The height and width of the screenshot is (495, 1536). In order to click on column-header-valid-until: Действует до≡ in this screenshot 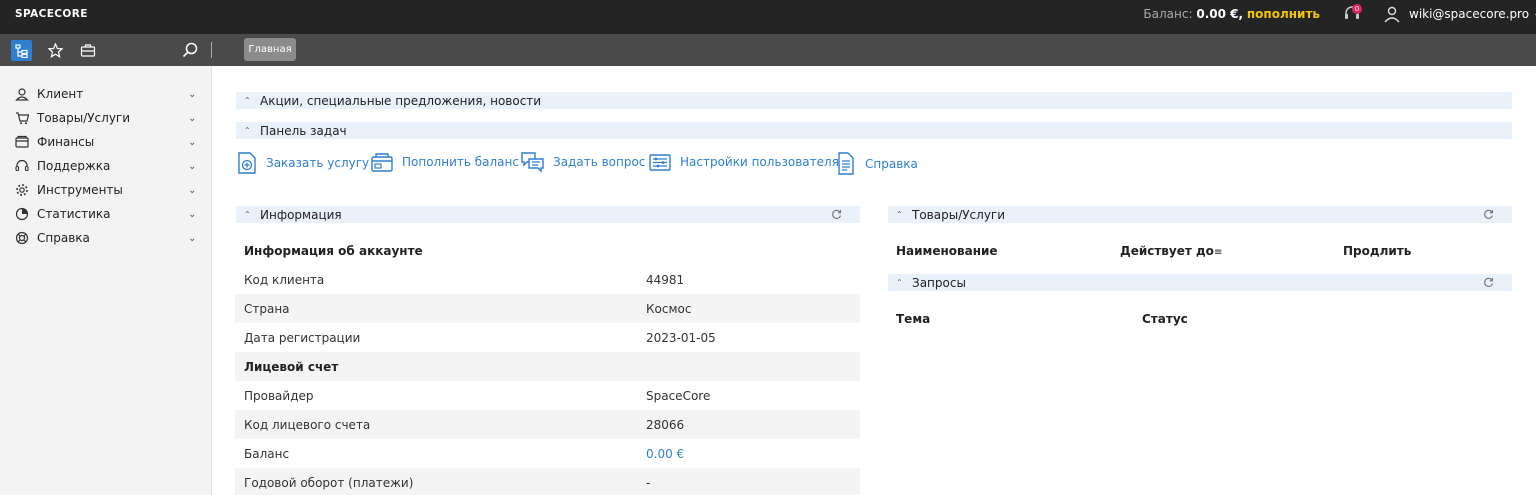, I will do `click(1171, 251)`.